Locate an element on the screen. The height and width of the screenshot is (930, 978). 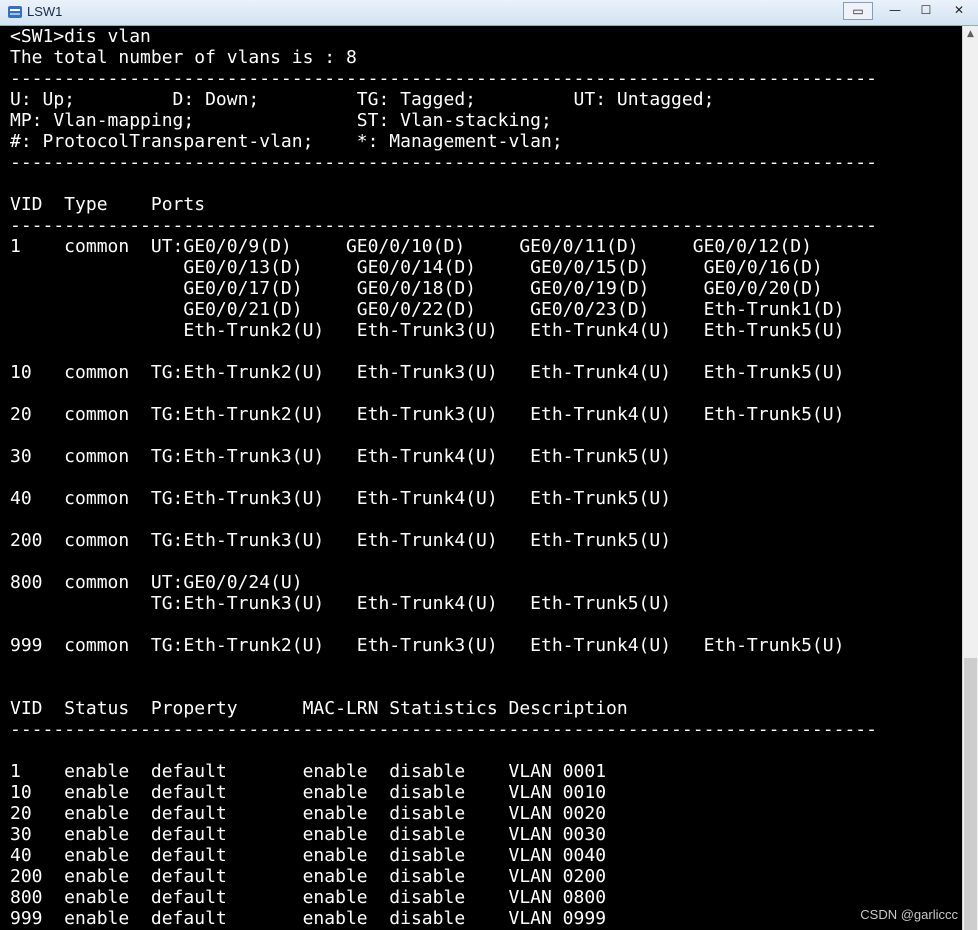
terminal-line: VID Type Ports is located at coordinates (108, 204).